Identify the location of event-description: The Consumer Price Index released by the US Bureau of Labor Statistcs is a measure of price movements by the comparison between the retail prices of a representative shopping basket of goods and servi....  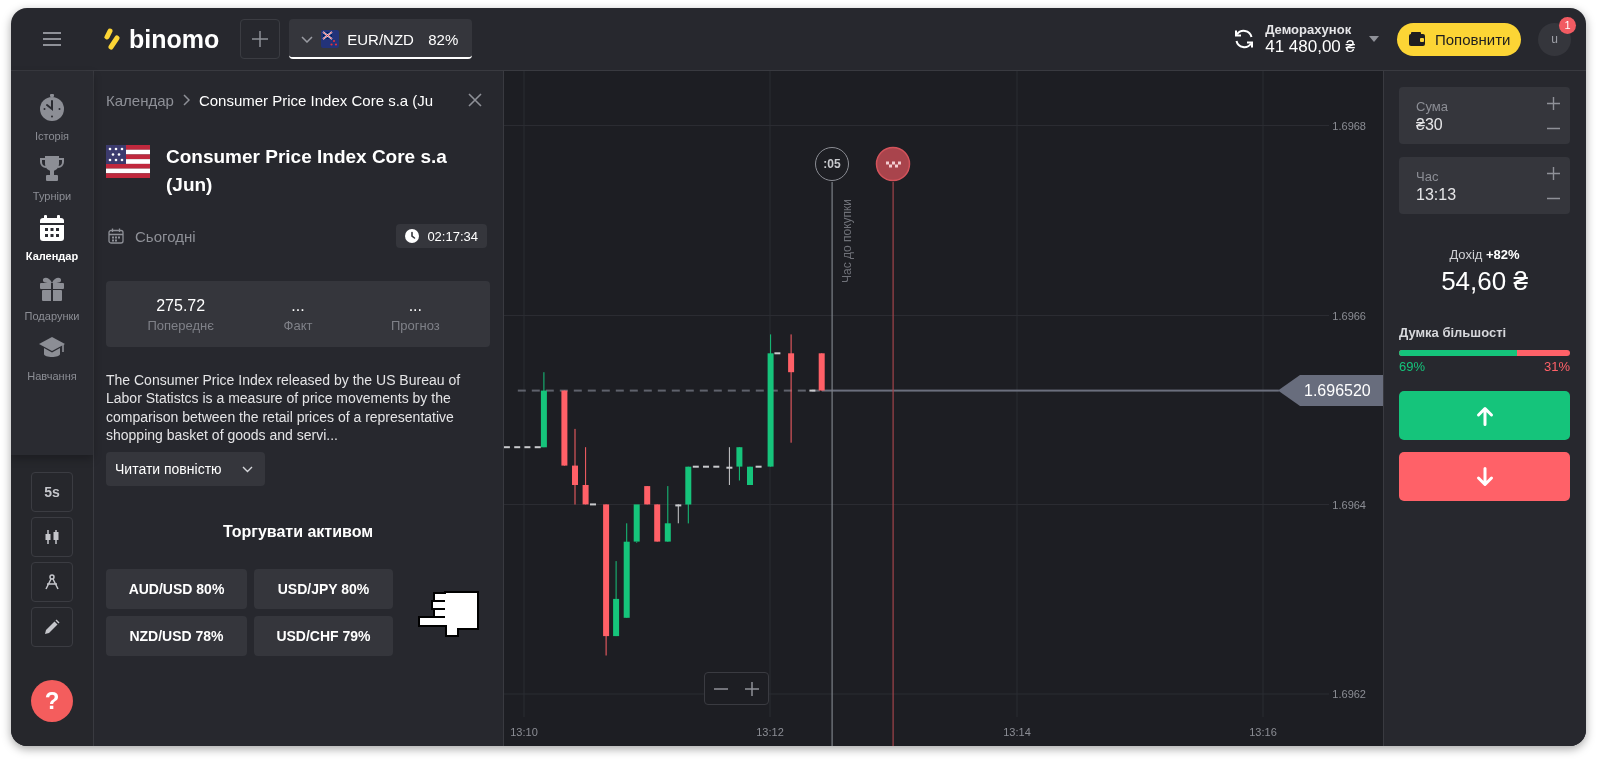
(284, 408).